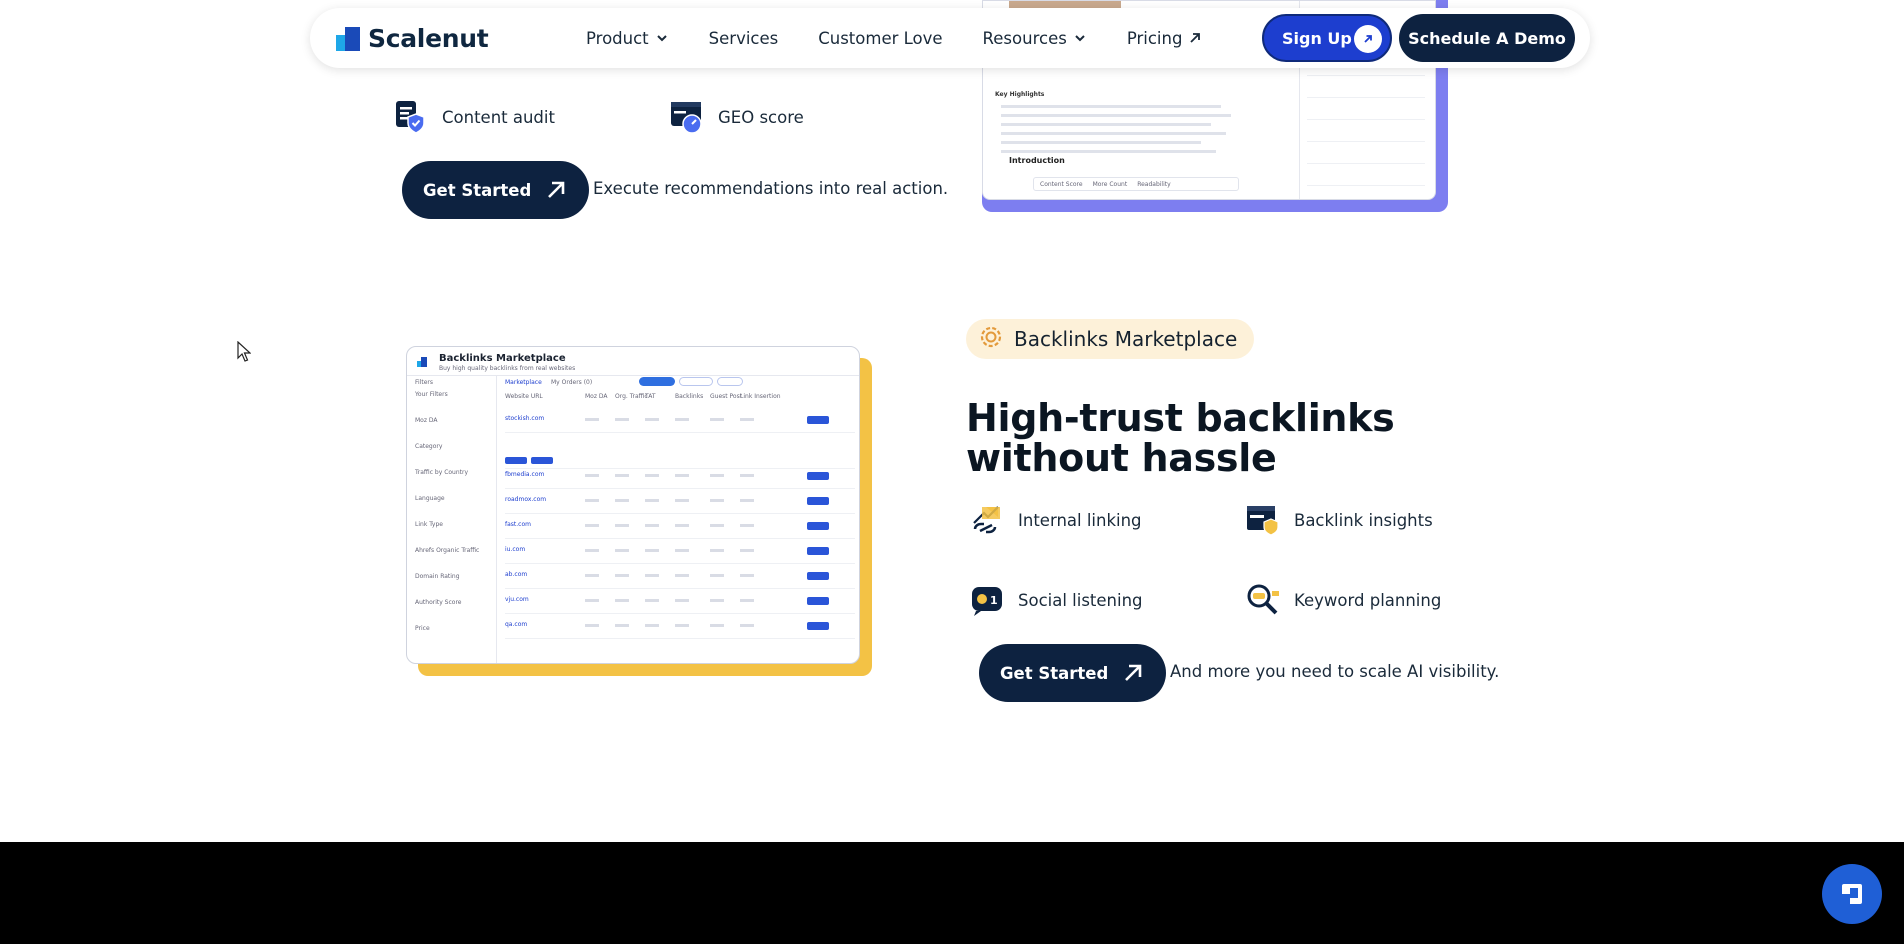 The width and height of the screenshot is (1904, 944). Describe the element at coordinates (422, 628) in the screenshot. I see `preview-sidebar-group: Price` at that location.